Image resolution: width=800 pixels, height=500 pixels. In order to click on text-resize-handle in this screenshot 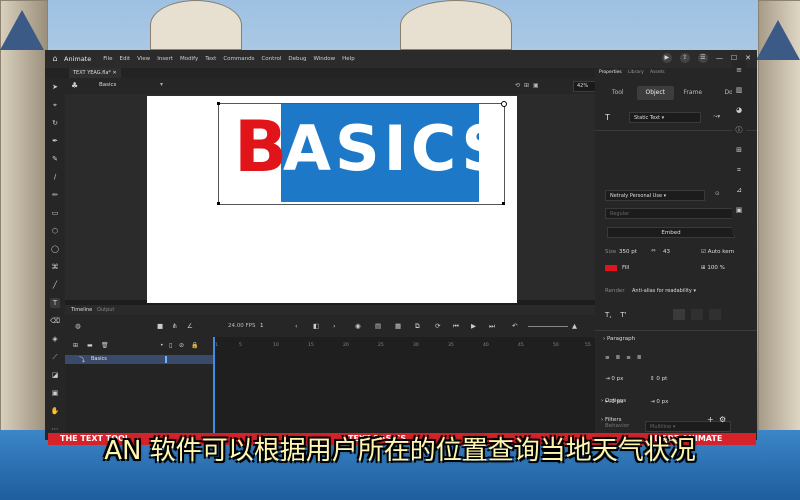, I will do `click(504, 104)`.